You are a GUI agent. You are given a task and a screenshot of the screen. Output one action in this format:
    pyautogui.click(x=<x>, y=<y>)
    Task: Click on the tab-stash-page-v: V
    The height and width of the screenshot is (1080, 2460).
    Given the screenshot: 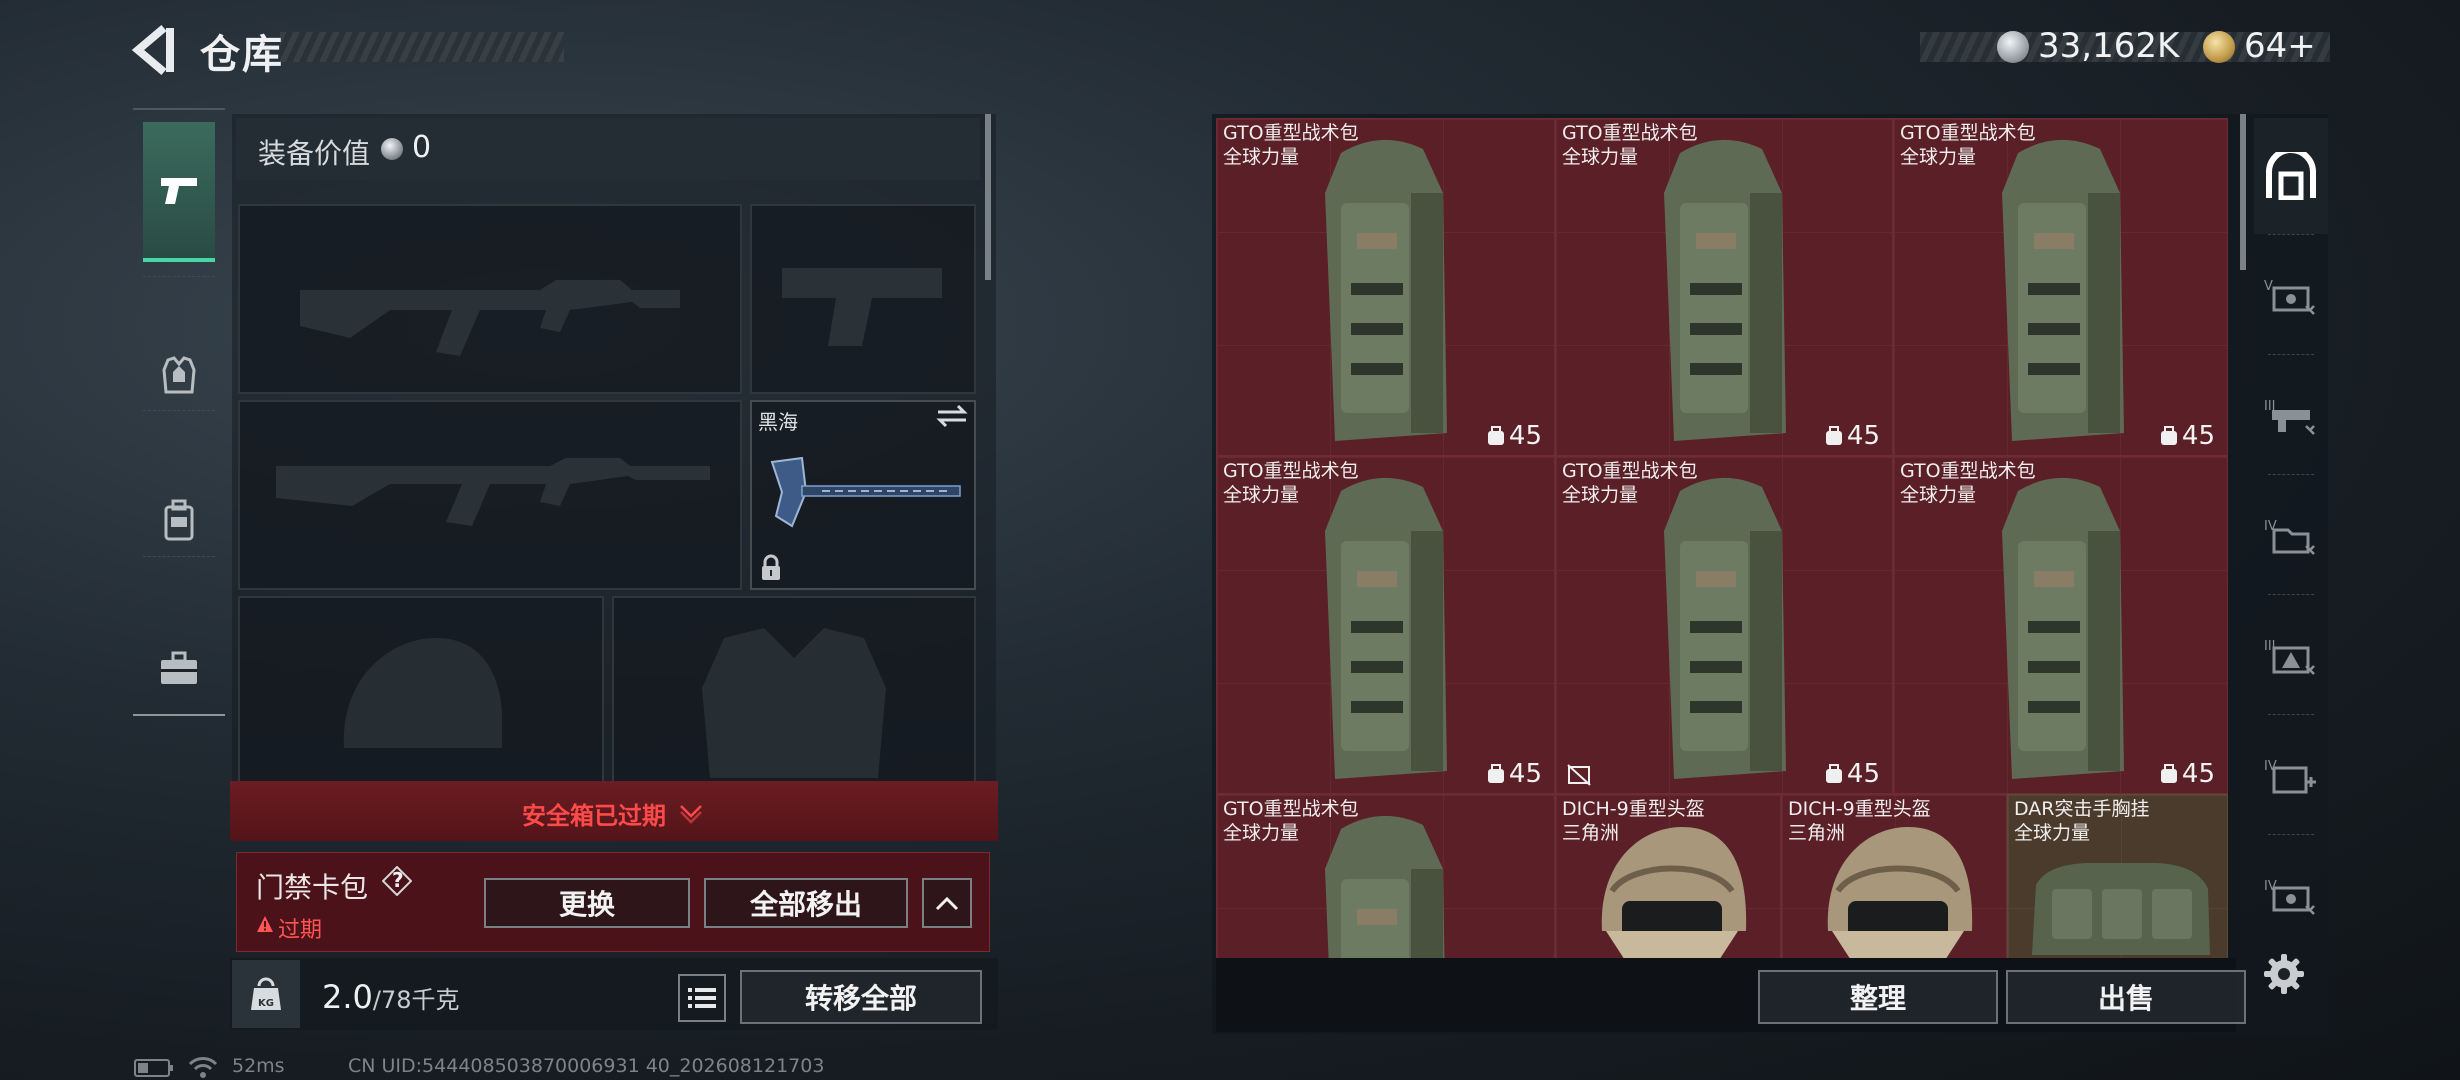 What is the action you would take?
    pyautogui.click(x=2291, y=296)
    